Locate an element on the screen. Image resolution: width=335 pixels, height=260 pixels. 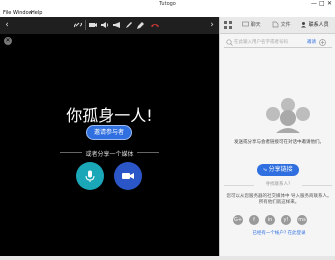
share-media-label: 或者分享一个媒体 is located at coordinates (109, 154).